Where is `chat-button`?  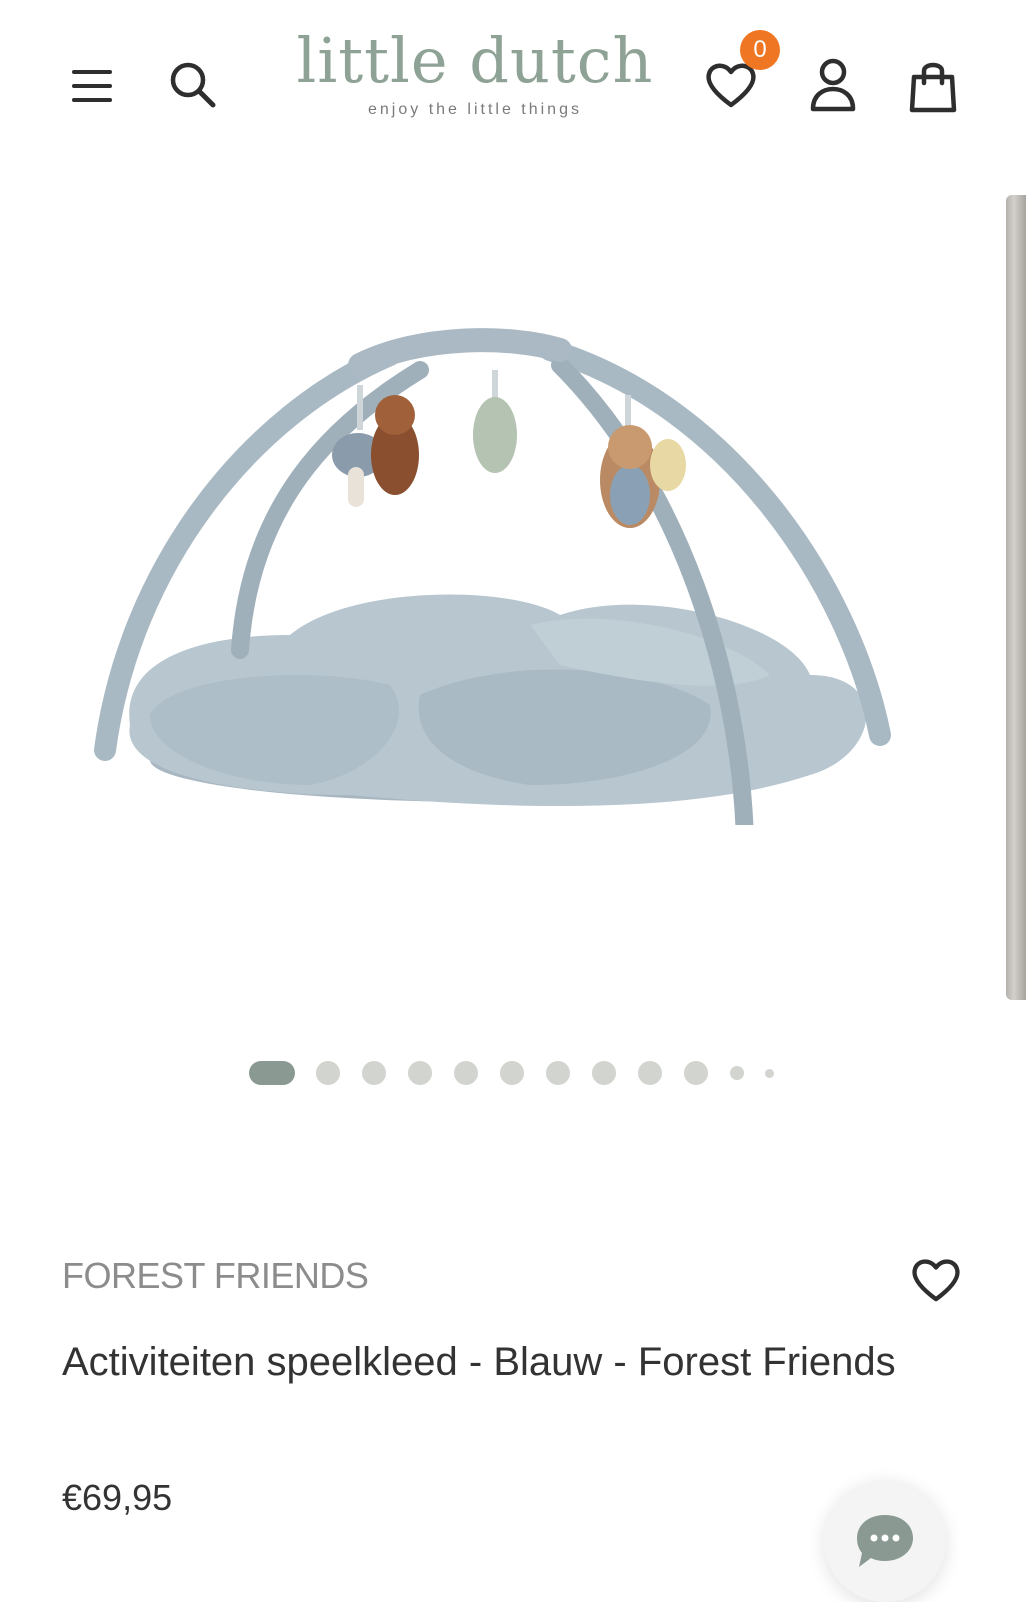
chat-button is located at coordinates (885, 1541).